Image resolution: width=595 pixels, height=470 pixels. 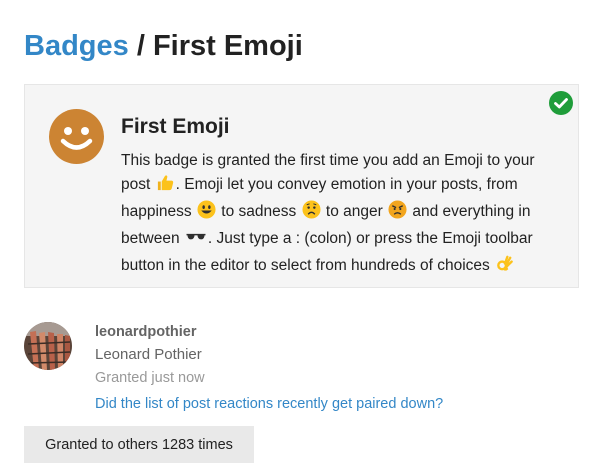 I want to click on granted-to-others-button: Granted to others 1283 times, so click(x=139, y=444).